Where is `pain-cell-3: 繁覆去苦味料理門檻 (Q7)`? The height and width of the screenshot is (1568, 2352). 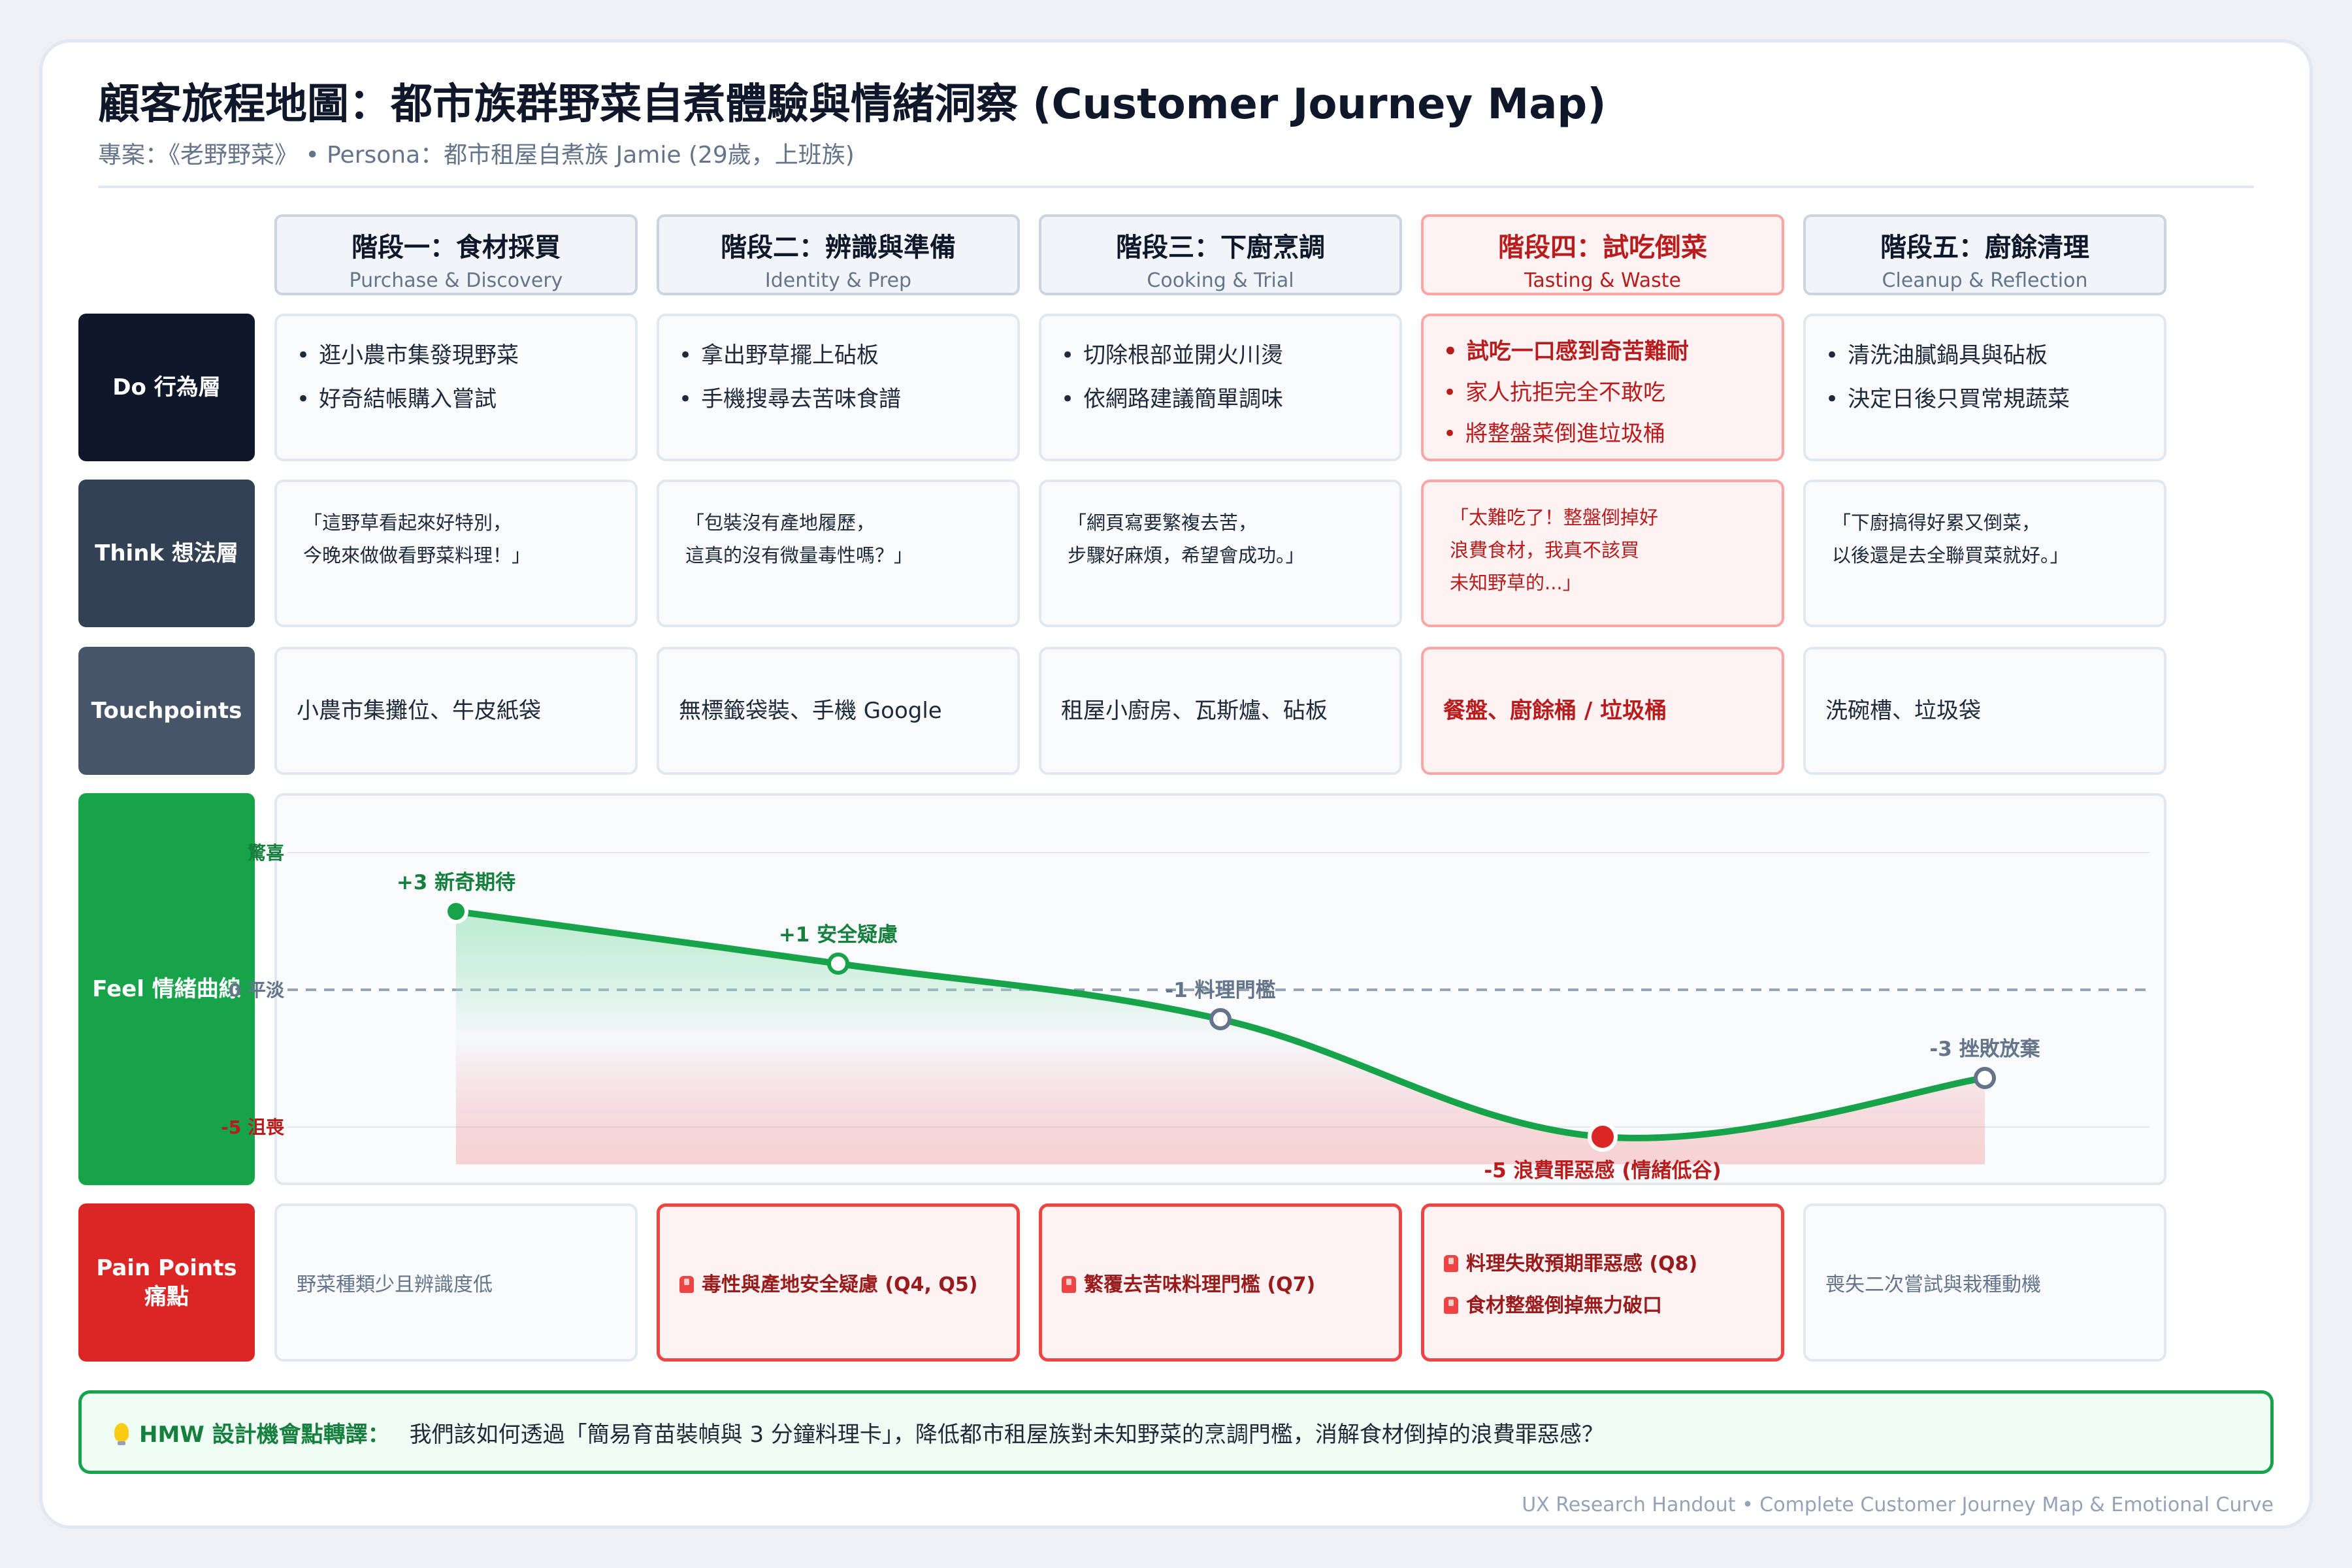
pain-cell-3: 繁覆去苦味料理門檻 (Q7) is located at coordinates (1220, 1282).